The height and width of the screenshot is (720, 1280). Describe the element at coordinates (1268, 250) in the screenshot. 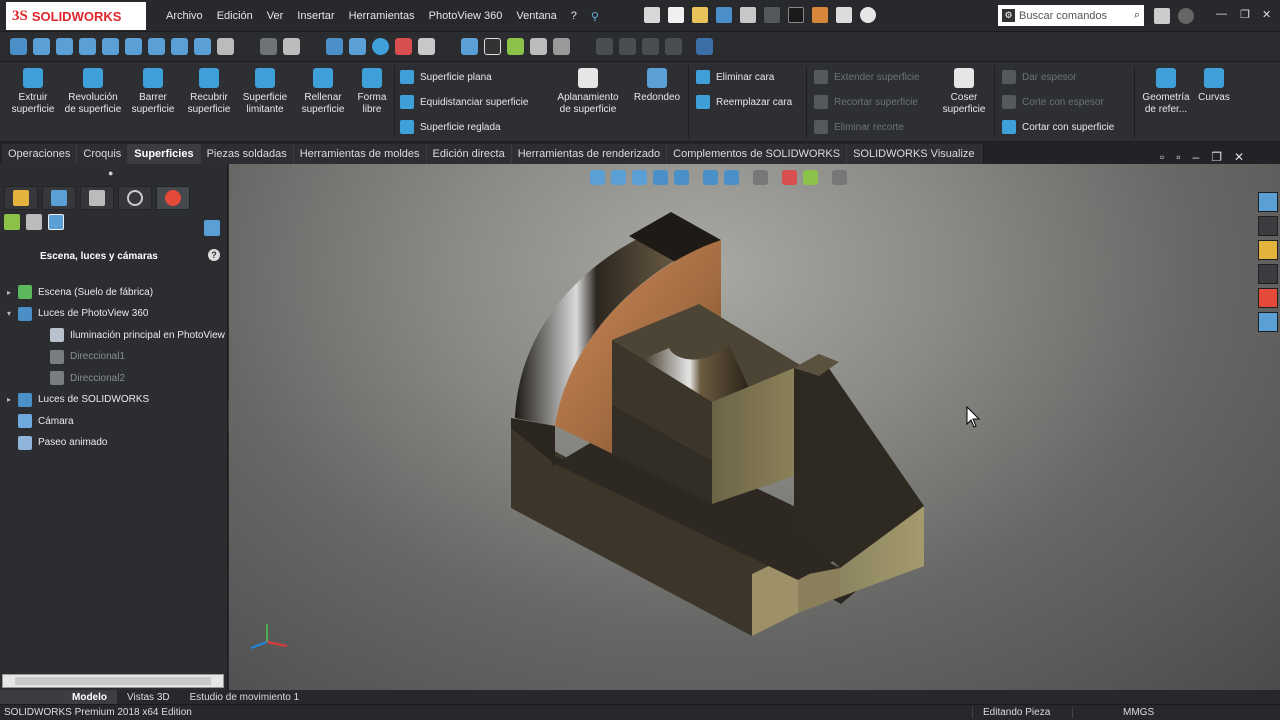

I see `file-explorer-icon` at that location.